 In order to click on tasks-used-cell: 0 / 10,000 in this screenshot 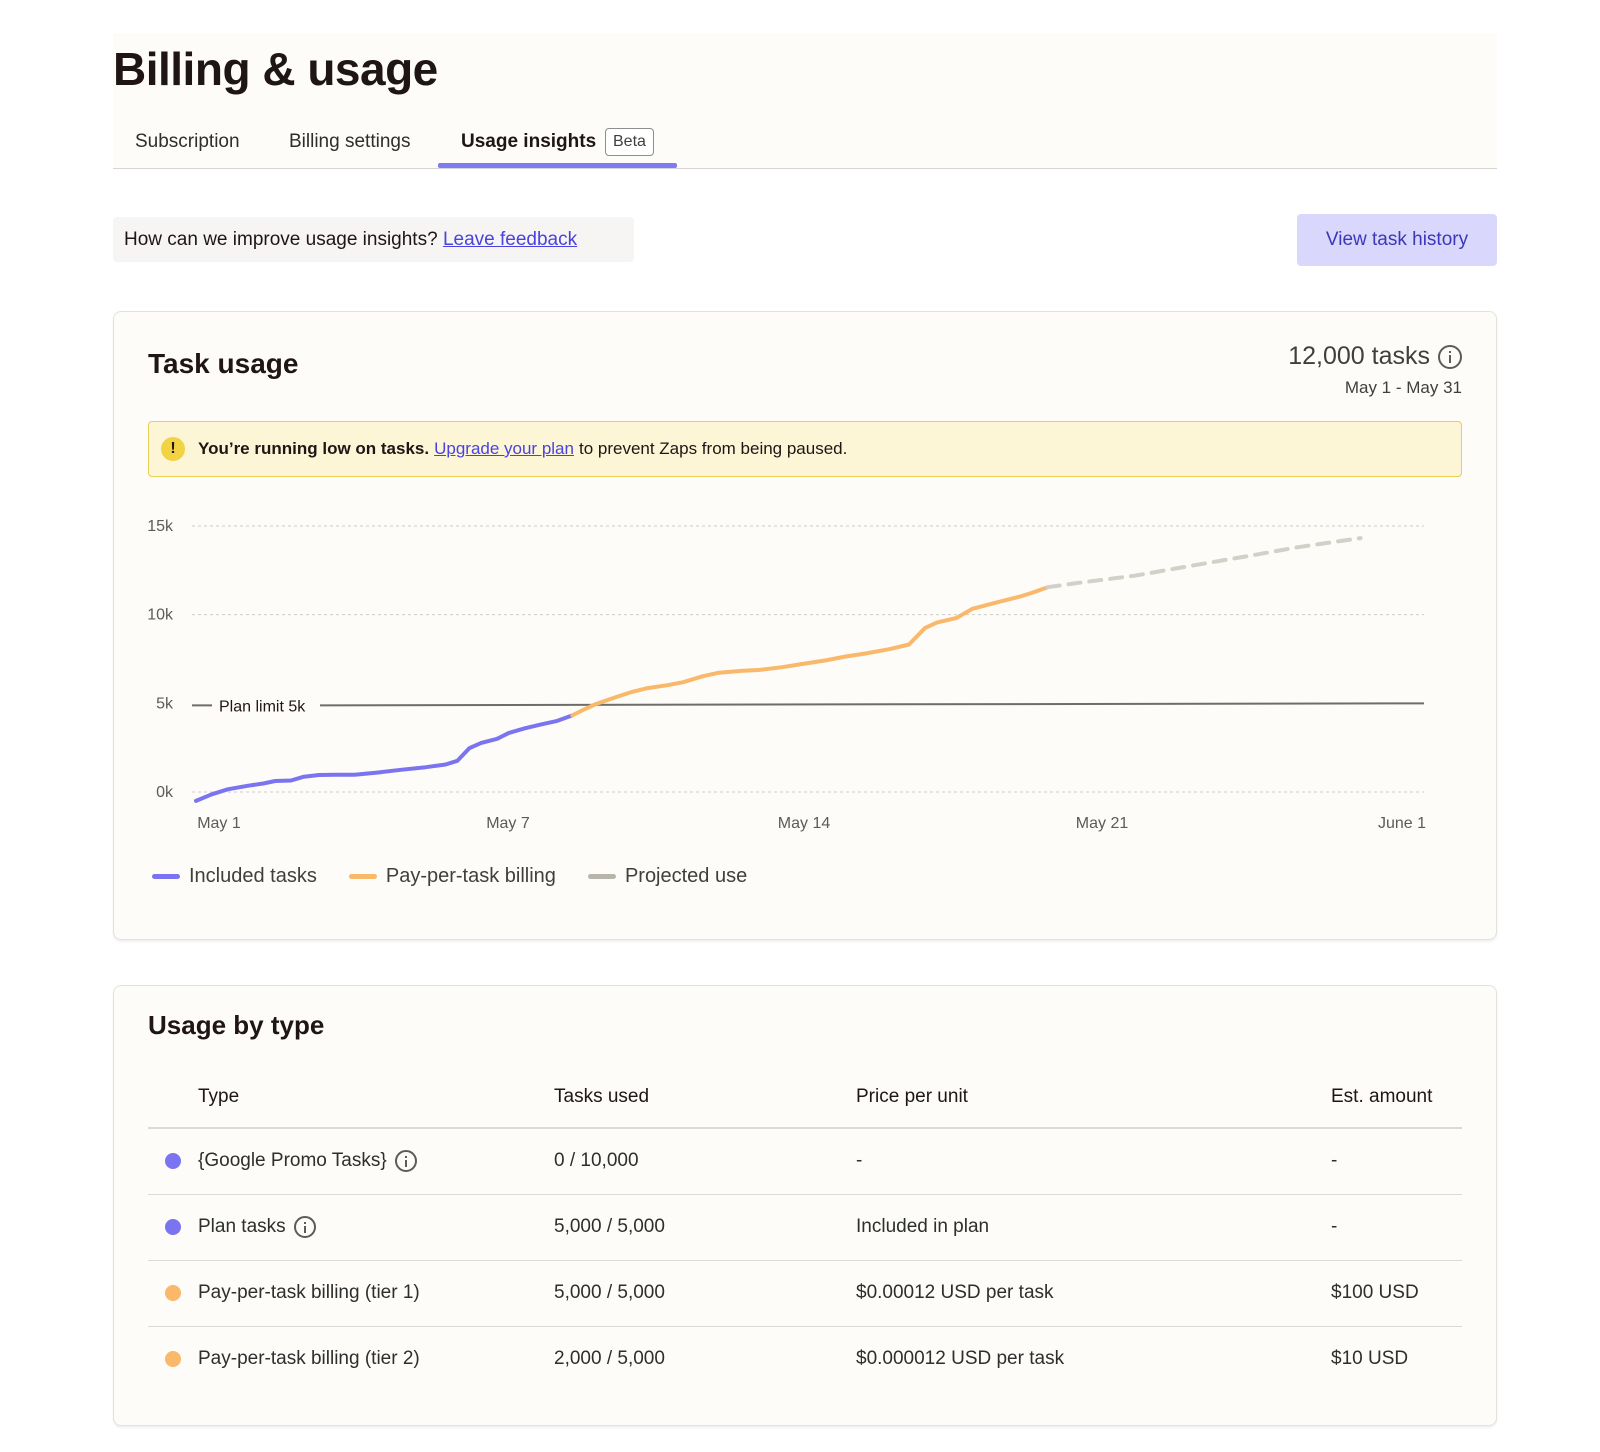, I will do `click(705, 1161)`.